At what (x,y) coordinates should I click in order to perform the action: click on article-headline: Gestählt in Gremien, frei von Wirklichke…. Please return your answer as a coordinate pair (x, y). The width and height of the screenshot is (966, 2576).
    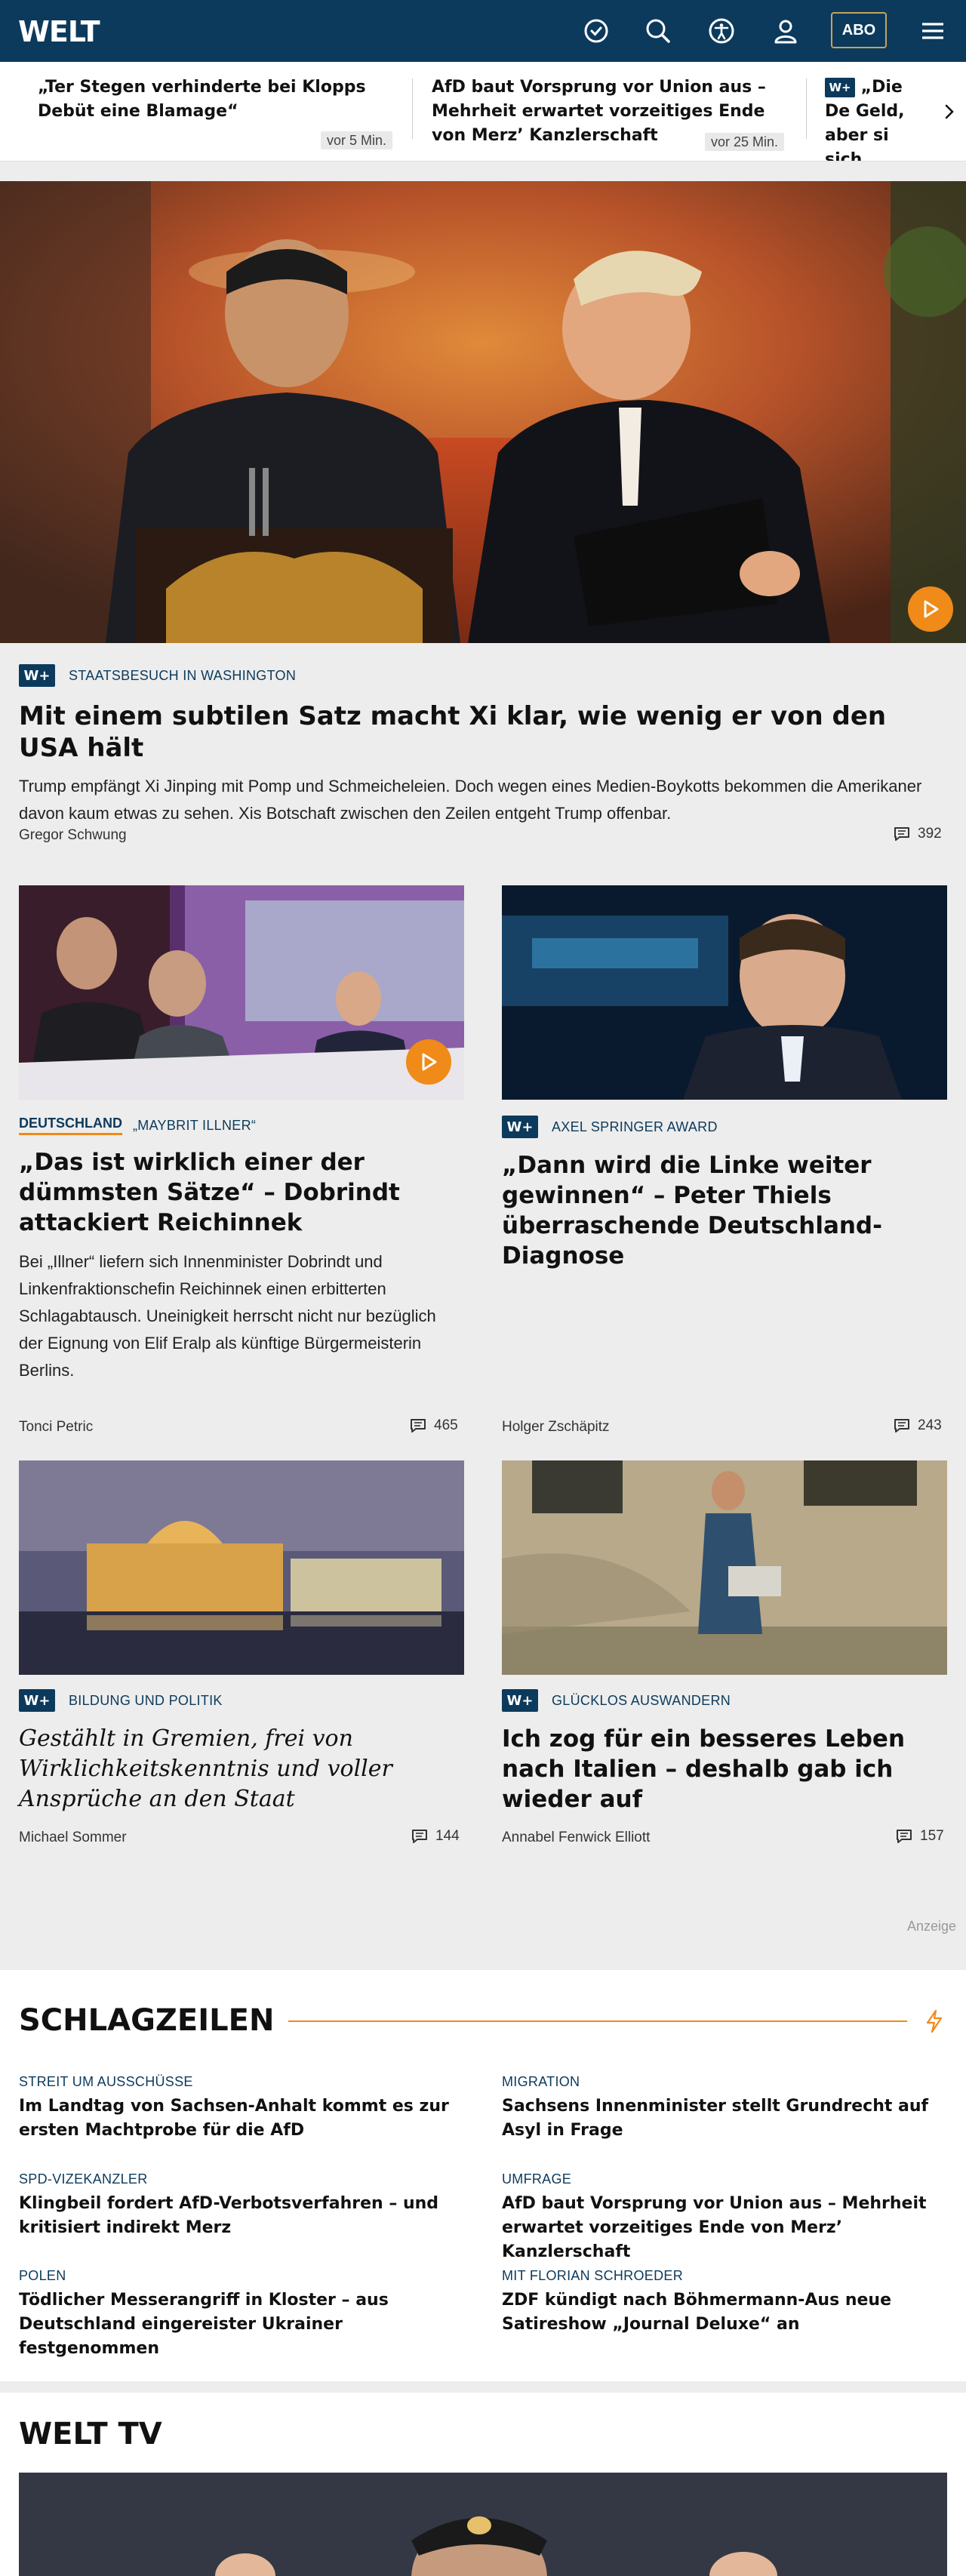
    Looking at the image, I should click on (241, 1769).